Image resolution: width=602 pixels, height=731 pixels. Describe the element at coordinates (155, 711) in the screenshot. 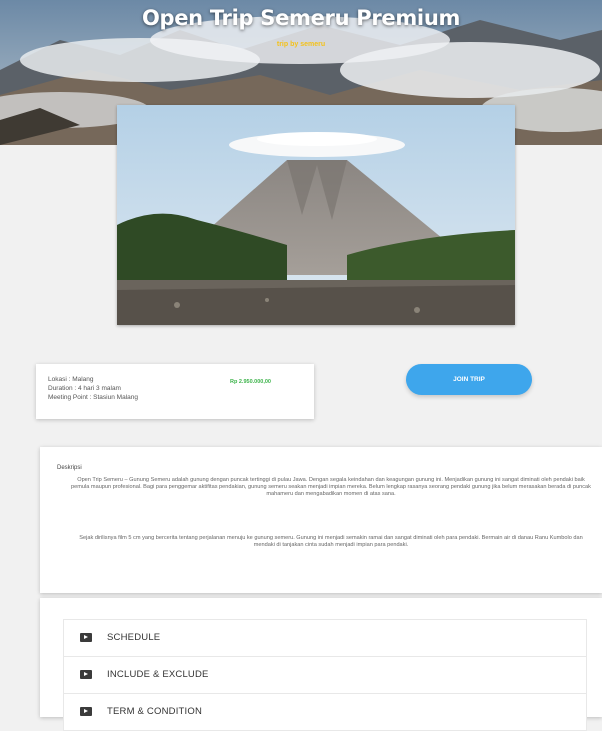

I see `accordion-label: TERM & CONDITION` at that location.